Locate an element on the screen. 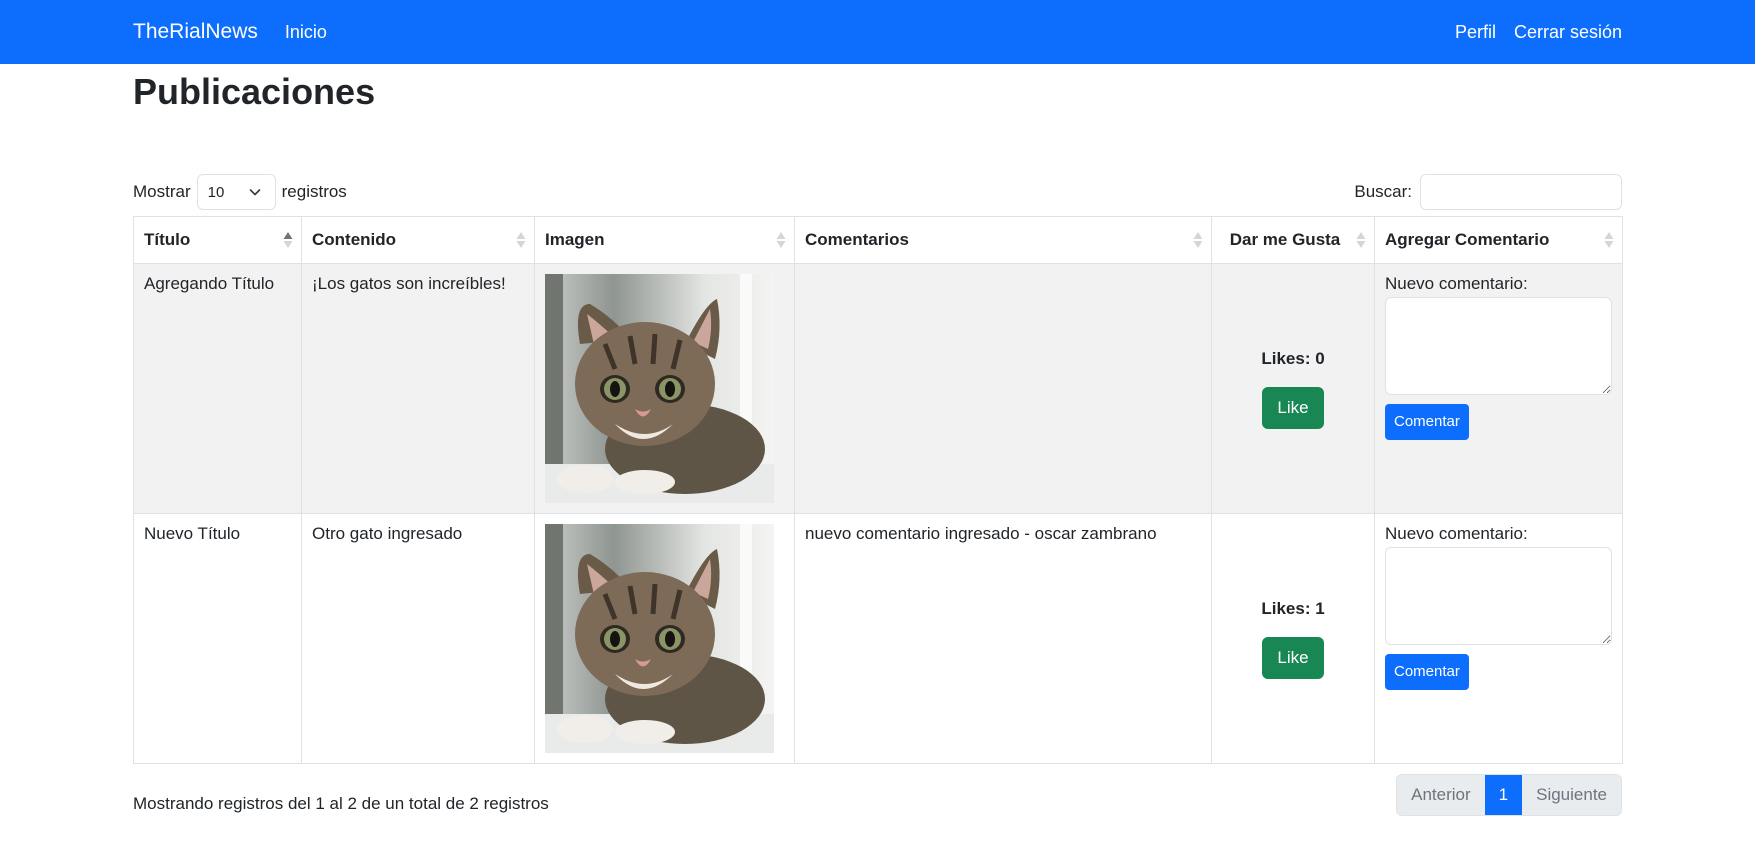  column-header-add-comment: Agregar Comentario is located at coordinates (1498, 240).